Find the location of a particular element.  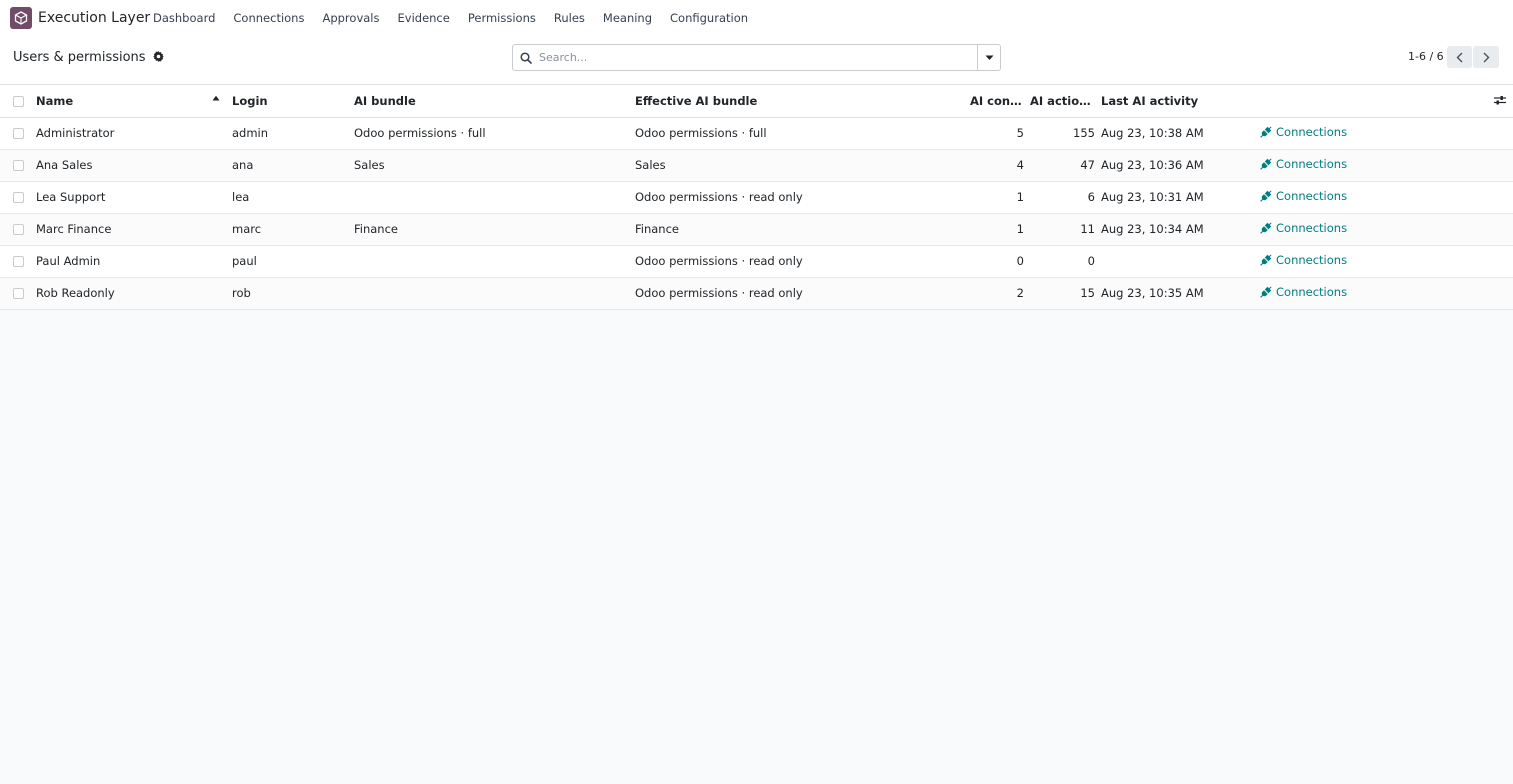

column-header-name: Name is located at coordinates (134, 101).